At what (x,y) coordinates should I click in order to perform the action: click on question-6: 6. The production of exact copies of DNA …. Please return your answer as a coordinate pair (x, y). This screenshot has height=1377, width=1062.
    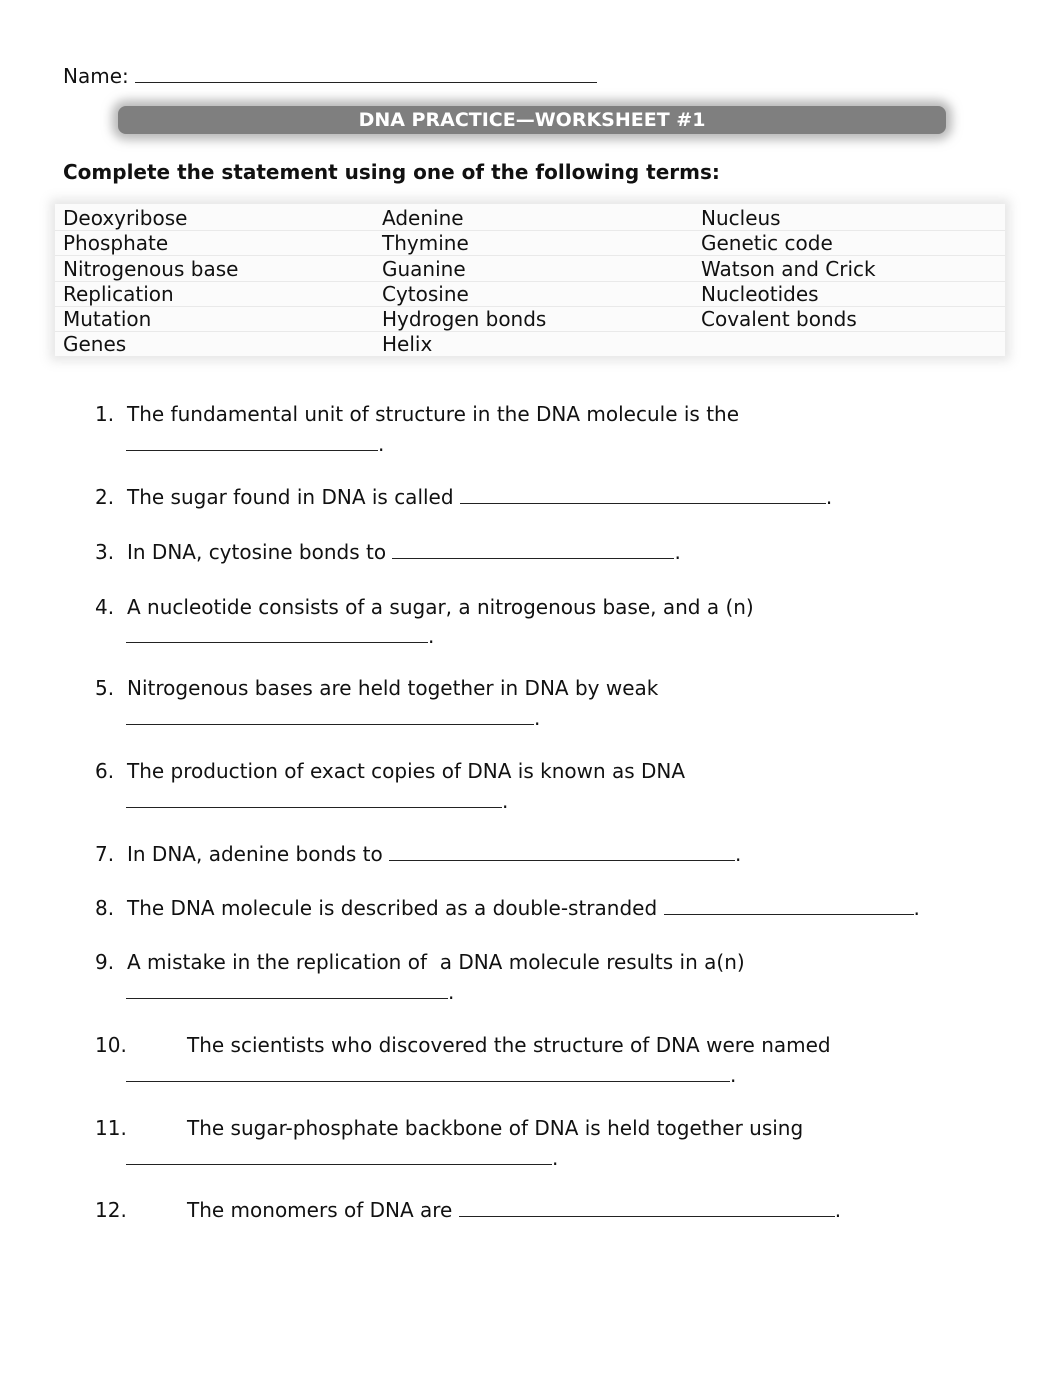
    Looking at the image, I should click on (390, 771).